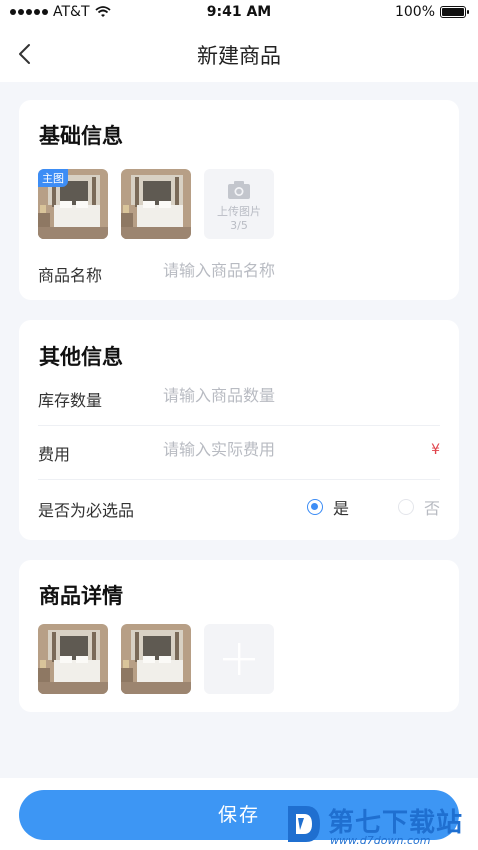 This screenshot has height=850, width=478. What do you see at coordinates (81, 136) in the screenshot?
I see `basic-info-title: 基础信息` at bounding box center [81, 136].